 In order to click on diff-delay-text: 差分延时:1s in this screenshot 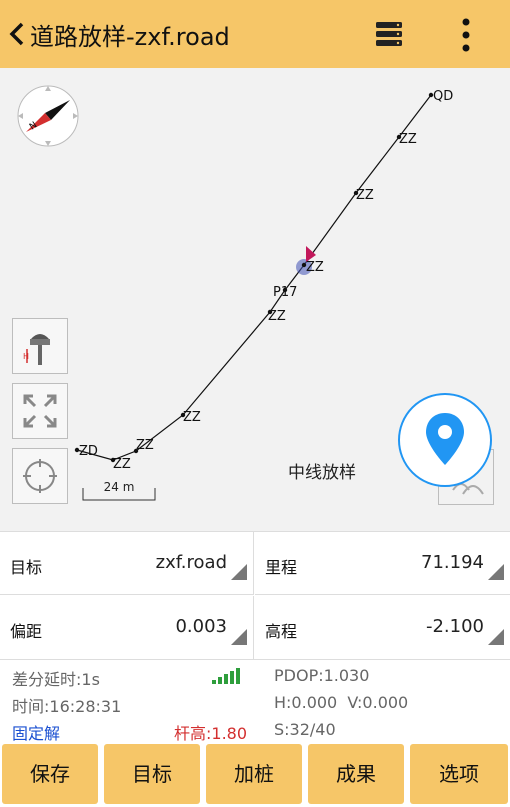, I will do `click(56, 679)`.